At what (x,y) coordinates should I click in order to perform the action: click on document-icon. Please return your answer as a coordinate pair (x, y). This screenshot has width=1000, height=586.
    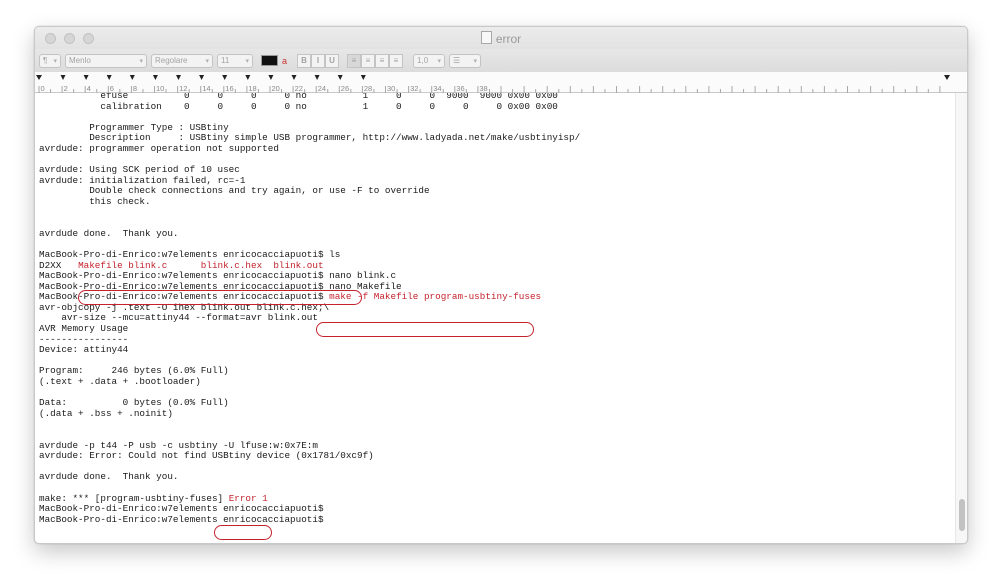
    Looking at the image, I should click on (486, 37).